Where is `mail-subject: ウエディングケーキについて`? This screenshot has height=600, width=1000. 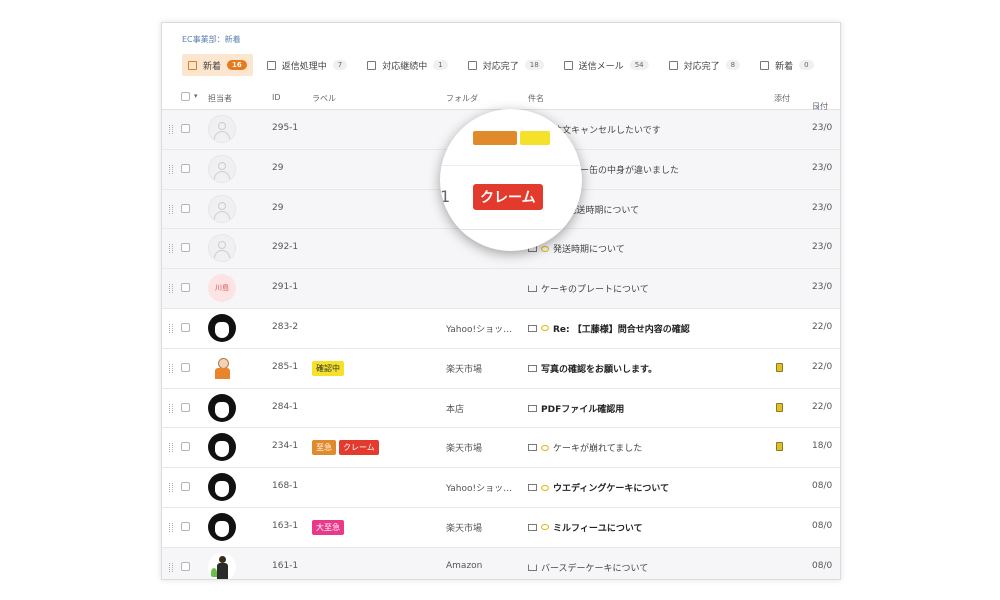
mail-subject: ウエディングケーキについて is located at coordinates (611, 489).